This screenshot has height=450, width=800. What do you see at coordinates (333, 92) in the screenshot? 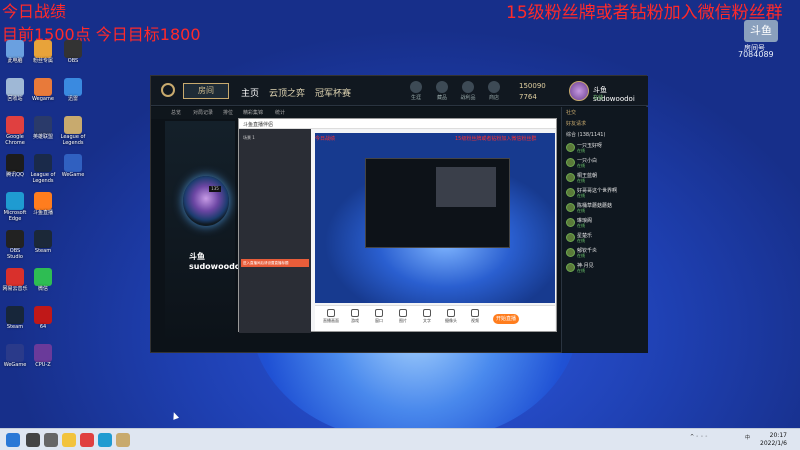
I see `nav-clash: 冠军杯赛` at bounding box center [333, 92].